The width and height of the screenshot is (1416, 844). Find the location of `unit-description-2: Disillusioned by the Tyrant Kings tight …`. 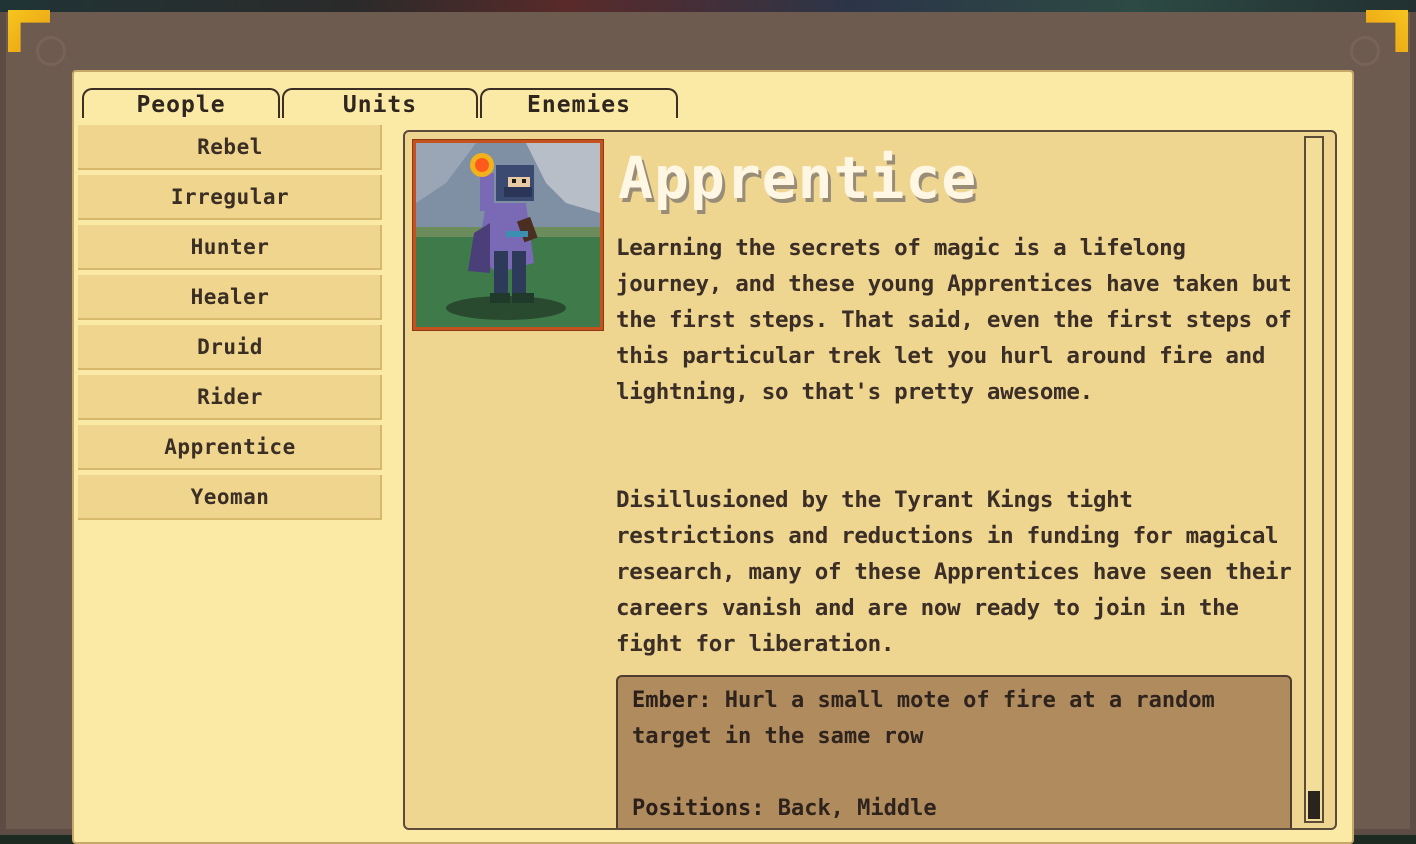

unit-description-2: Disillusioned by the Tyrant Kings tight … is located at coordinates (954, 572).